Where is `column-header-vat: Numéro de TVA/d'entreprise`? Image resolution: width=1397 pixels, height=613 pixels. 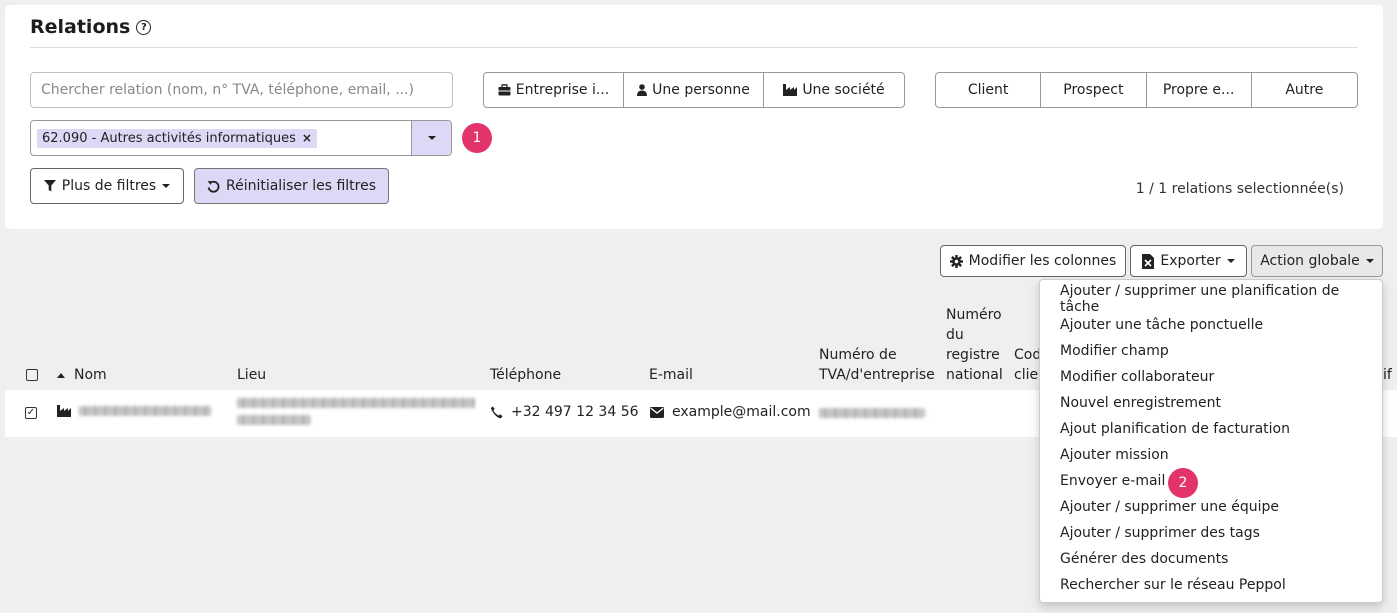
column-header-vat: Numéro de TVA/d'entreprise is located at coordinates (877, 365).